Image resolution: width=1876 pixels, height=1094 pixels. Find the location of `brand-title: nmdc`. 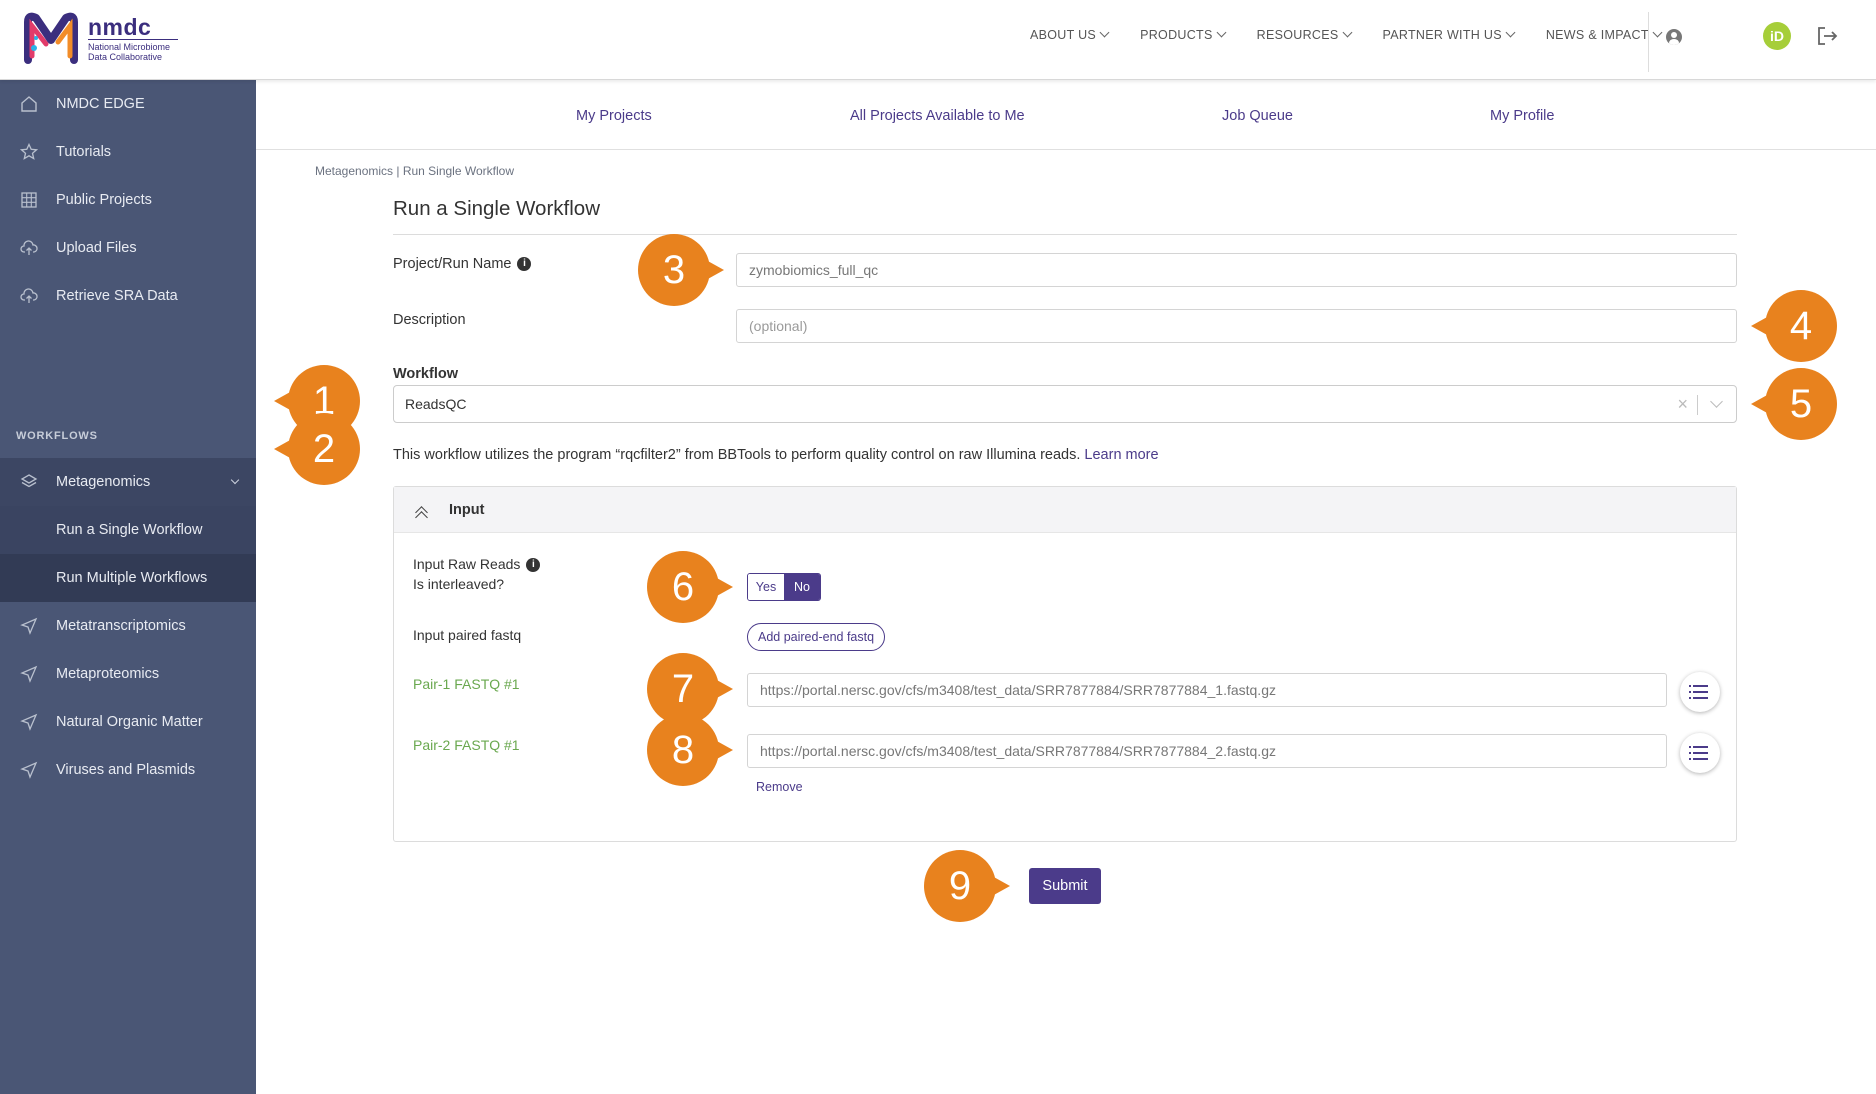

brand-title: nmdc is located at coordinates (120, 26).